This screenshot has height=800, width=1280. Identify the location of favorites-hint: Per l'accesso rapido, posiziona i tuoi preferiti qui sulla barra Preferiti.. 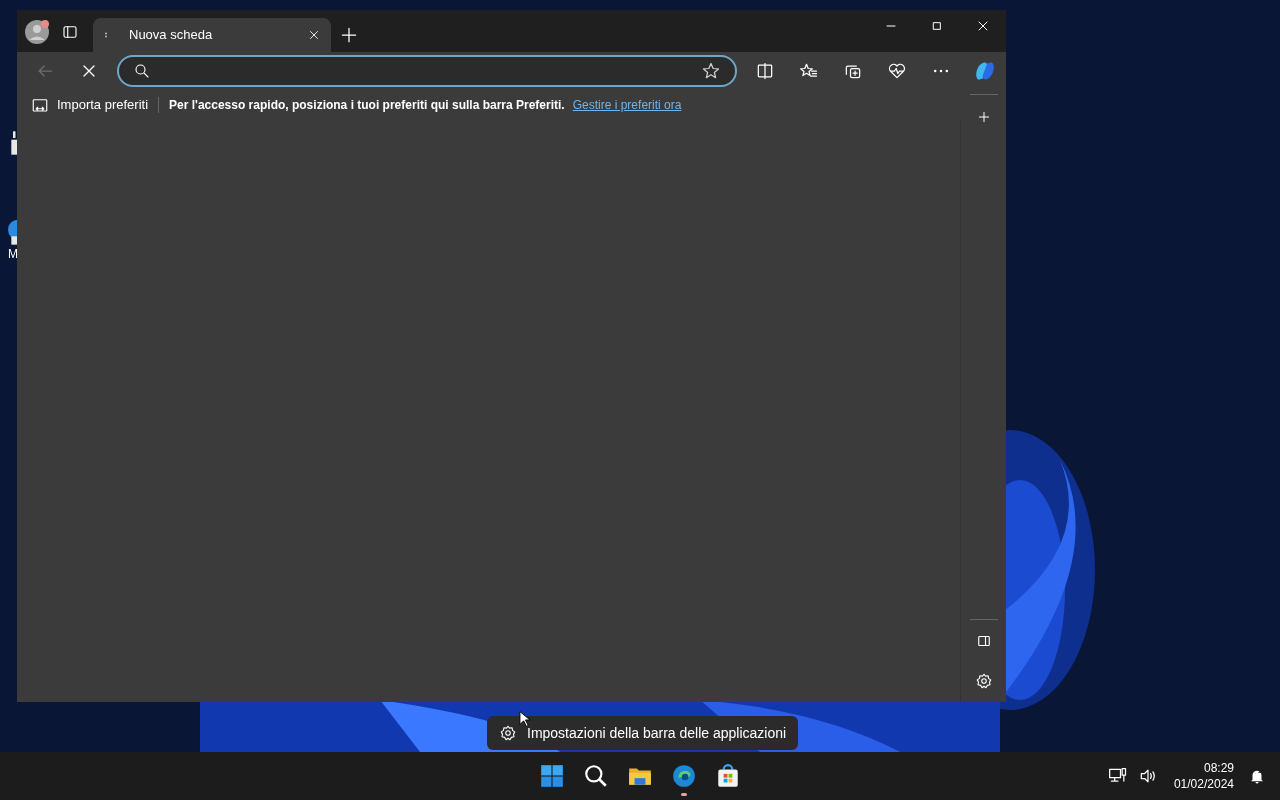
(367, 105).